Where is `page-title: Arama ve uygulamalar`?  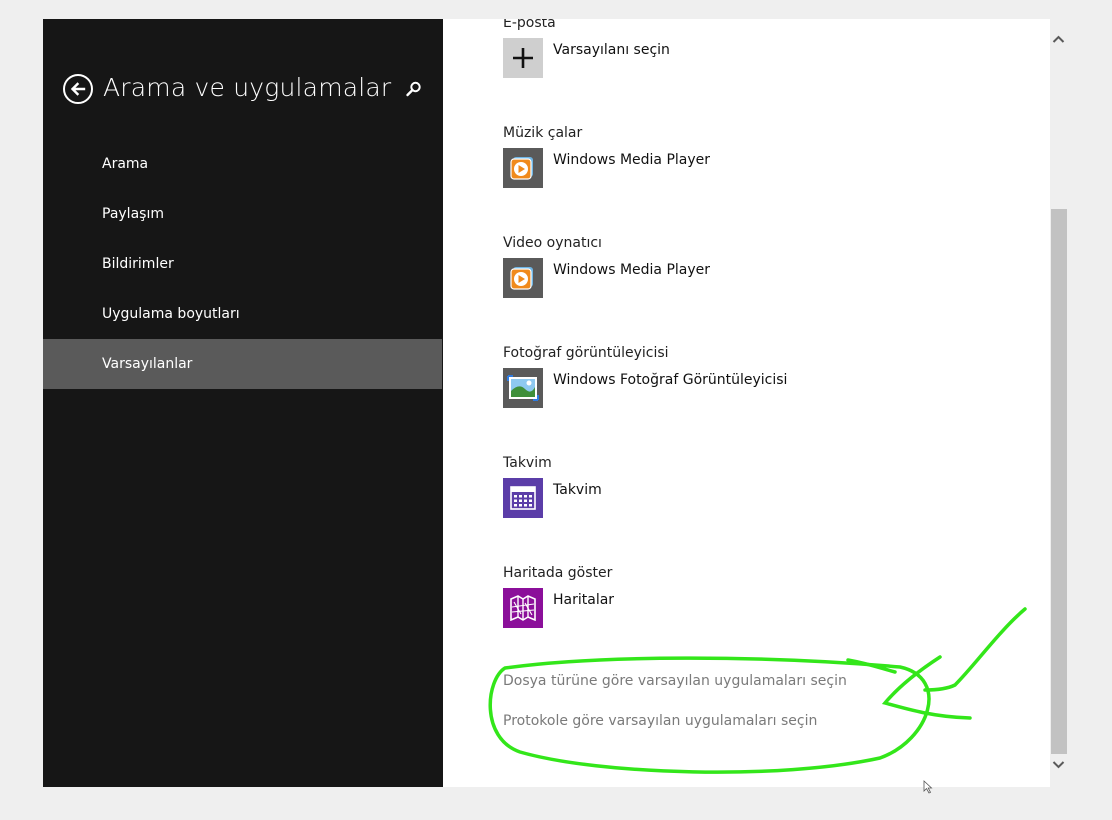
page-title: Arama ve uygulamalar is located at coordinates (247, 87).